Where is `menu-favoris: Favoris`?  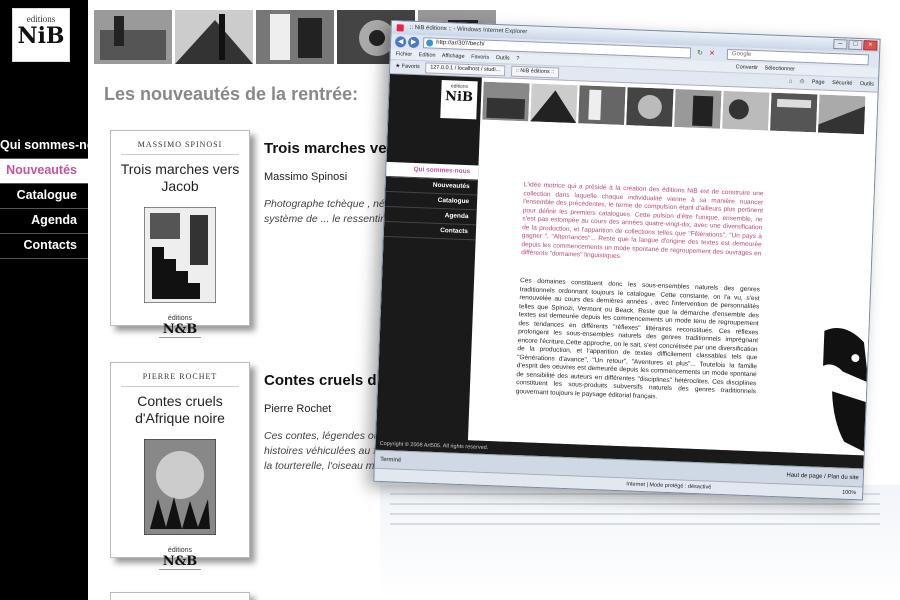
menu-favoris: Favoris is located at coordinates (480, 57).